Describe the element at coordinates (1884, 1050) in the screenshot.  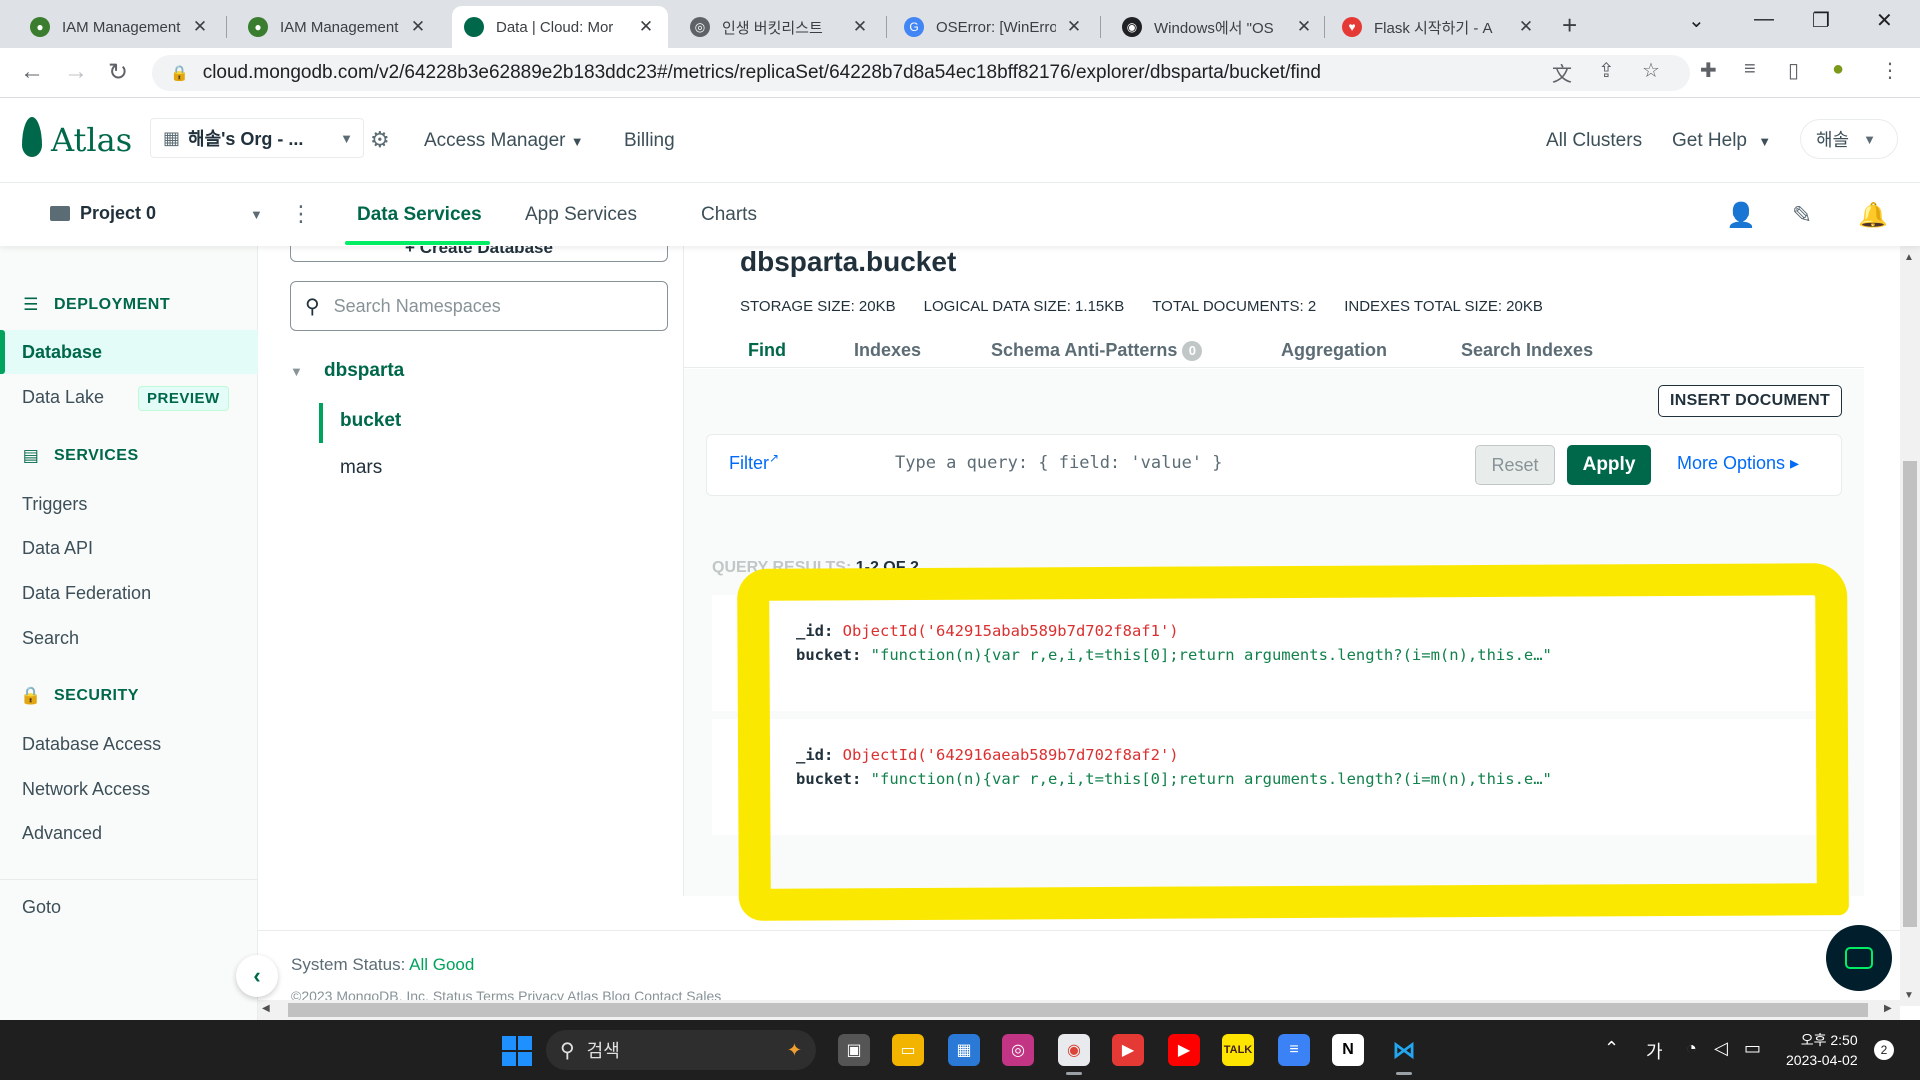
I see `notification-badge: 2` at that location.